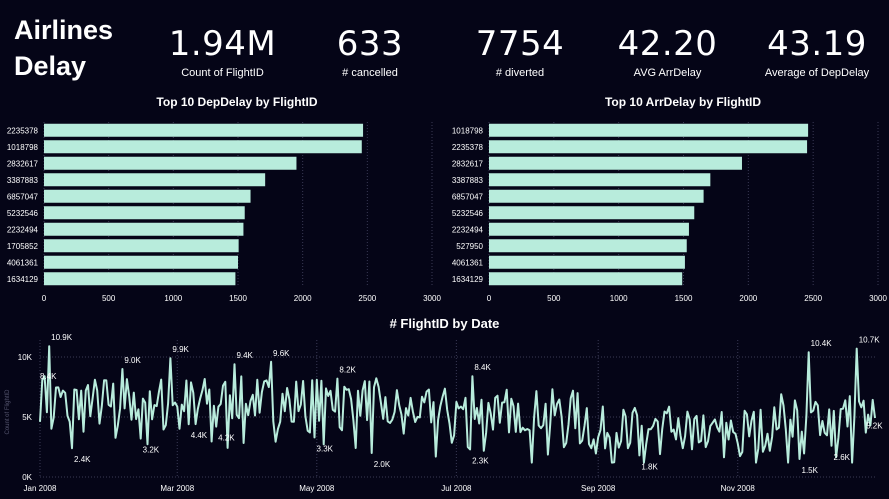 Image resolution: width=889 pixels, height=499 pixels. I want to click on data-label: 9.4K, so click(244, 355).